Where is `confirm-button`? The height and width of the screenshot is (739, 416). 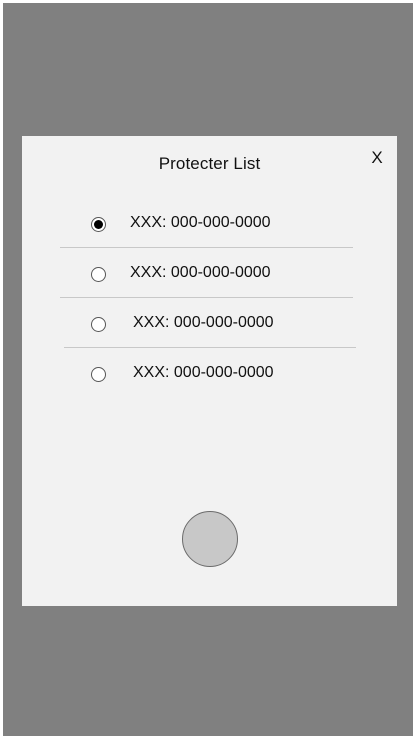
confirm-button is located at coordinates (210, 539).